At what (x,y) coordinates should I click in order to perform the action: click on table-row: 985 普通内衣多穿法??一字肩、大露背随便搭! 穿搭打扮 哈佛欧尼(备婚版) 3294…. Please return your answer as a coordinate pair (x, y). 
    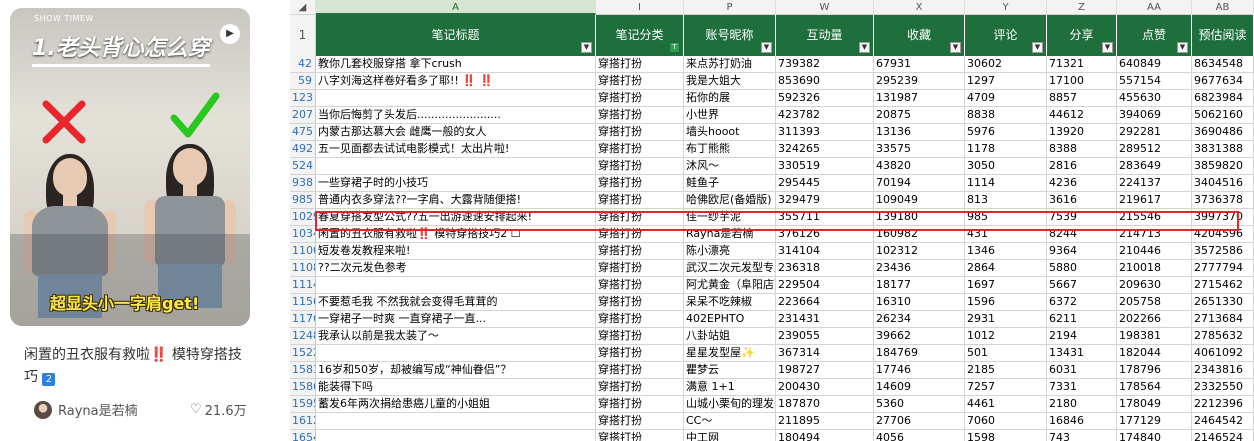
    Looking at the image, I should click on (772, 200).